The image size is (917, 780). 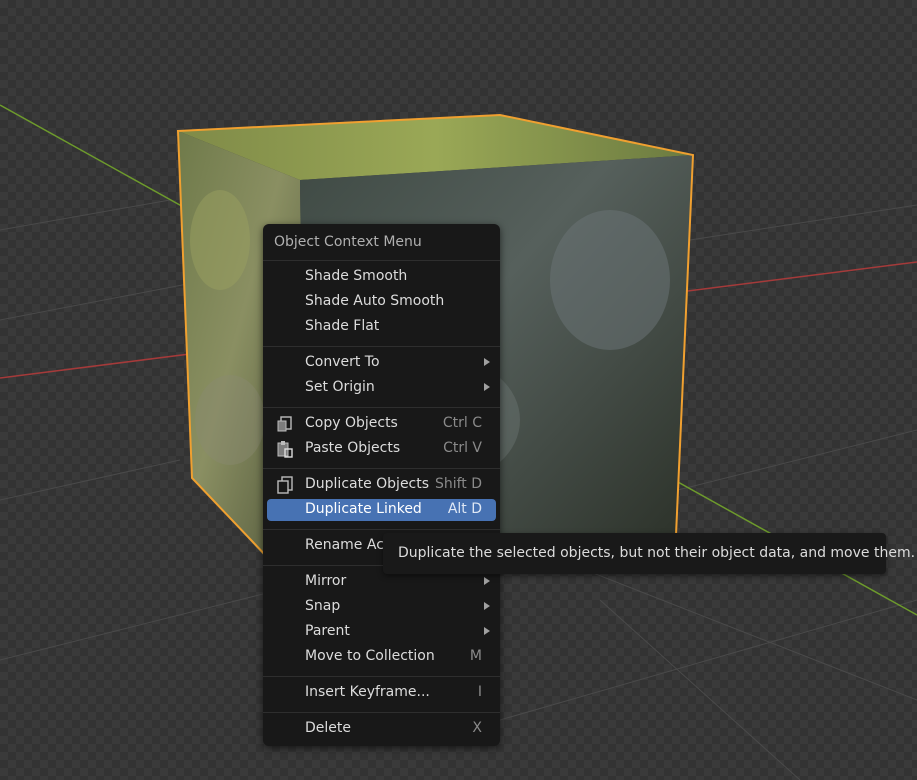 I want to click on menu-item-shortcut: X, so click(x=477, y=728).